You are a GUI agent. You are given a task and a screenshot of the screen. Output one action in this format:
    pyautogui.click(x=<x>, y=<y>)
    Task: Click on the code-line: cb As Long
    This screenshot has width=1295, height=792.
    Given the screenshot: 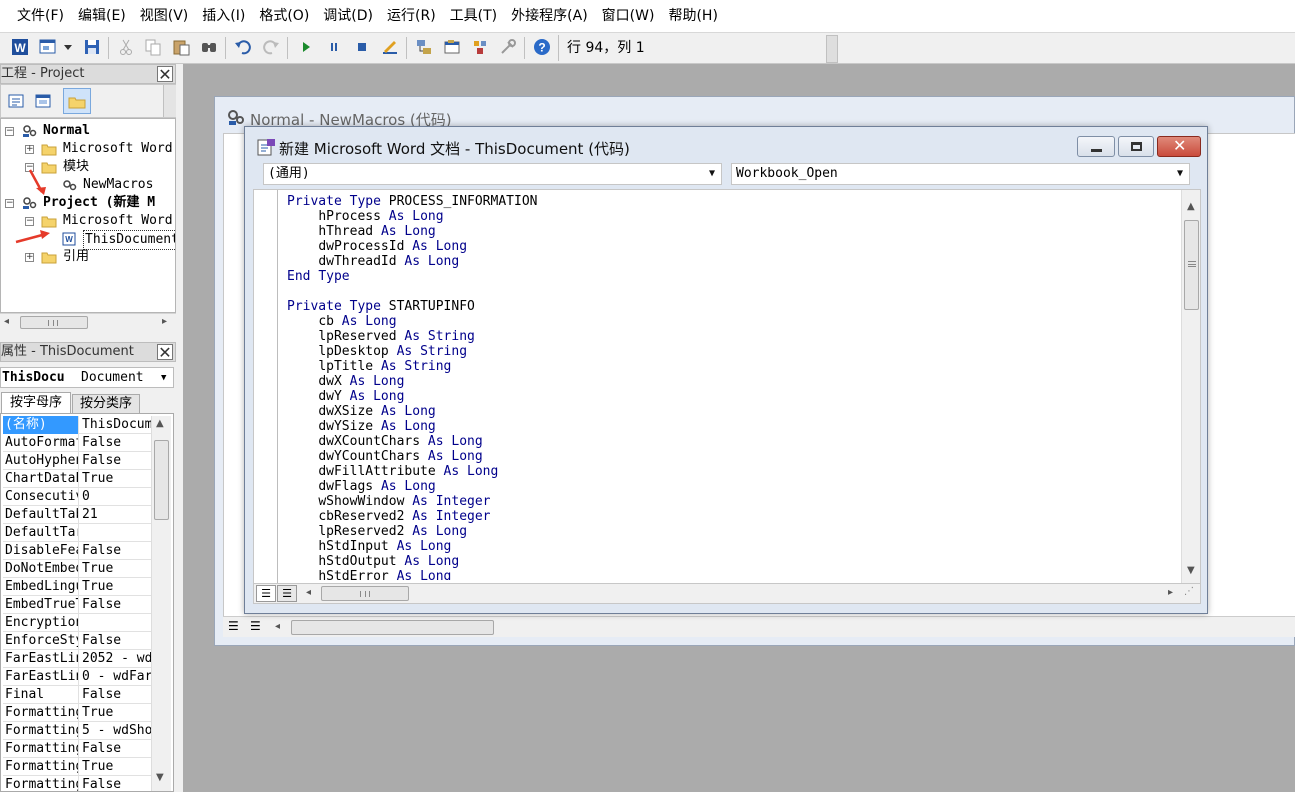 What is the action you would take?
    pyautogui.click(x=341, y=321)
    